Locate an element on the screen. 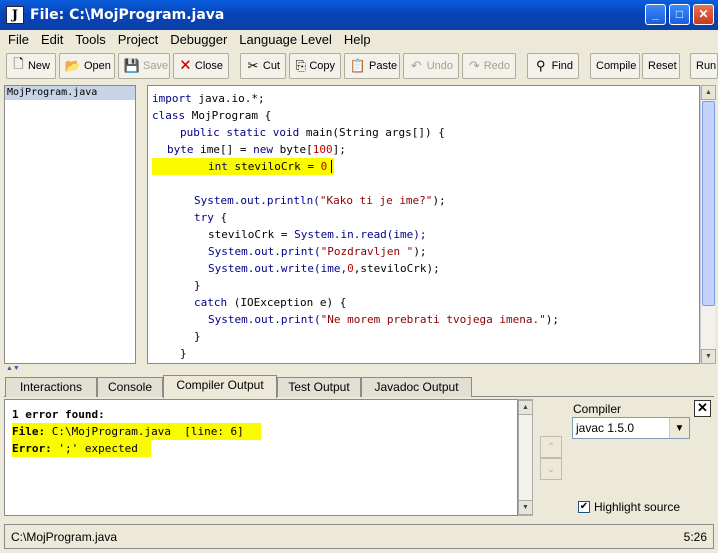 This screenshot has width=718, height=553. close-window-button: ✕ is located at coordinates (703, 14).